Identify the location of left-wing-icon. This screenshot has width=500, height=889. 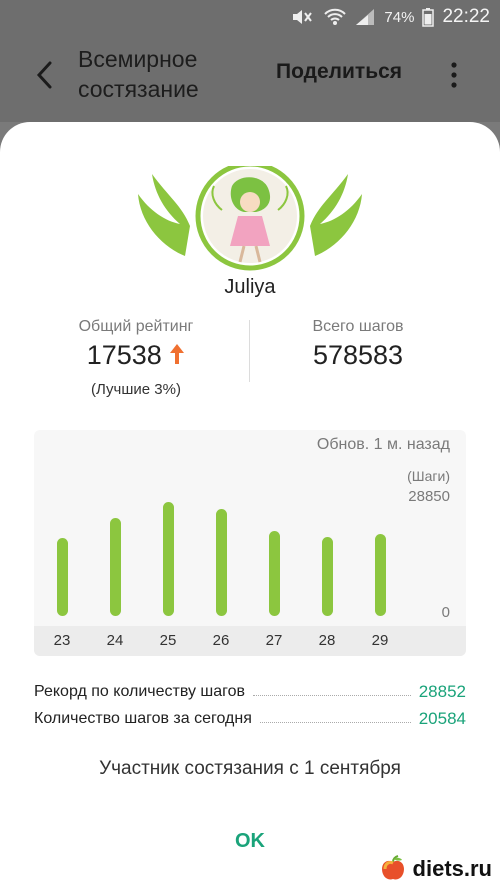
(164, 215).